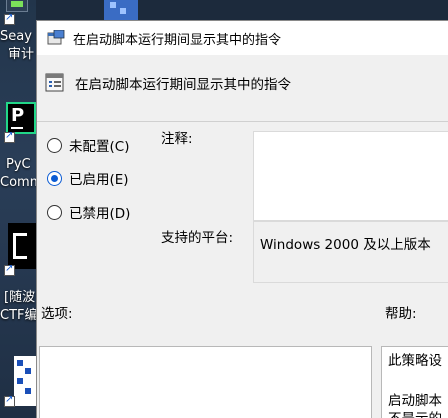  What do you see at coordinates (415, 361) in the screenshot?
I see `help-text-line: 此策略设` at bounding box center [415, 361].